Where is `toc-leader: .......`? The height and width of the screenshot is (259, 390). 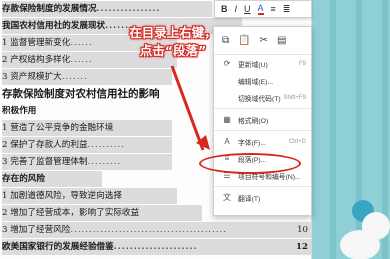
toc-leader: ....... is located at coordinates (74, 77).